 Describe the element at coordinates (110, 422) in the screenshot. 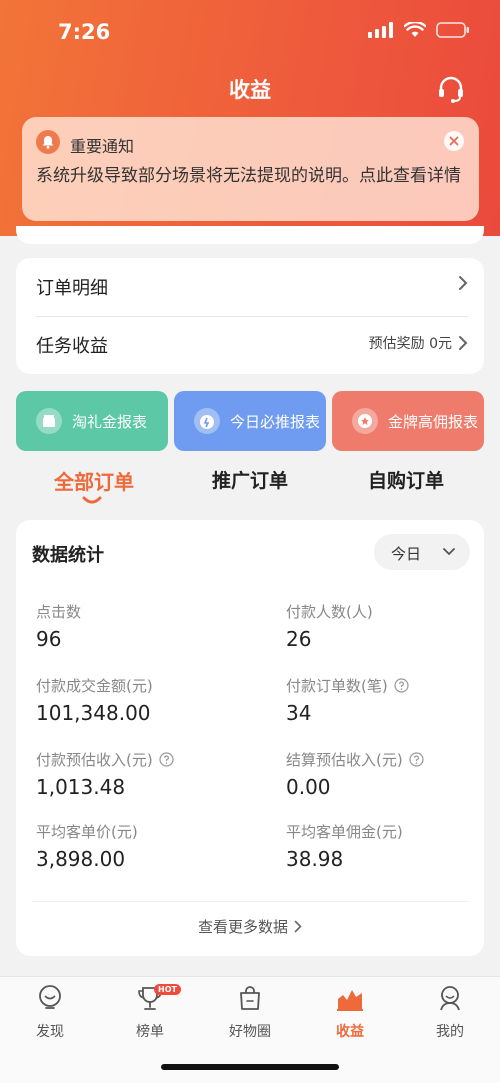

I see `report-label: 淘礼金报表` at that location.